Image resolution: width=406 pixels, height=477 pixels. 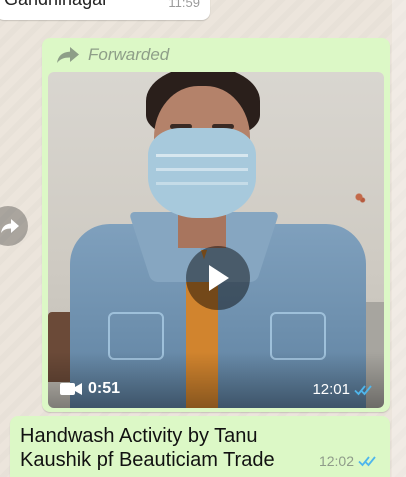 I want to click on wall-detail, so click(x=359, y=197).